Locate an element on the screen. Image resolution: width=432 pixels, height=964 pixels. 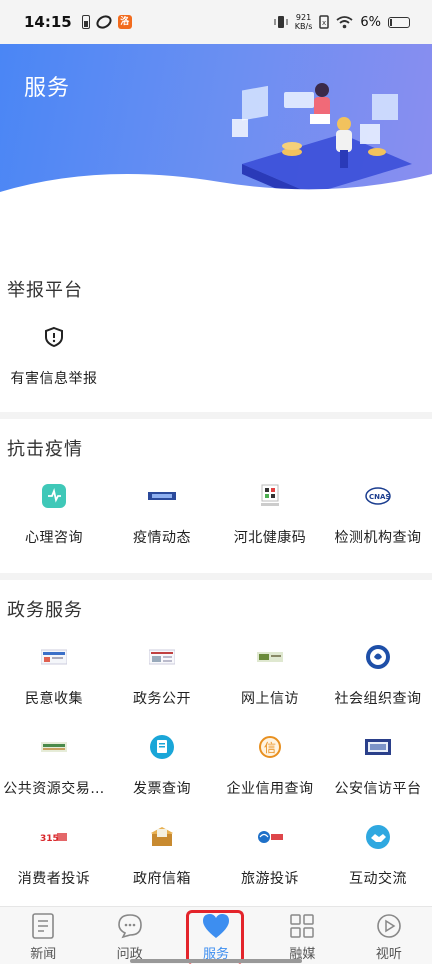
chat-icon is located at coordinates (129, 926).